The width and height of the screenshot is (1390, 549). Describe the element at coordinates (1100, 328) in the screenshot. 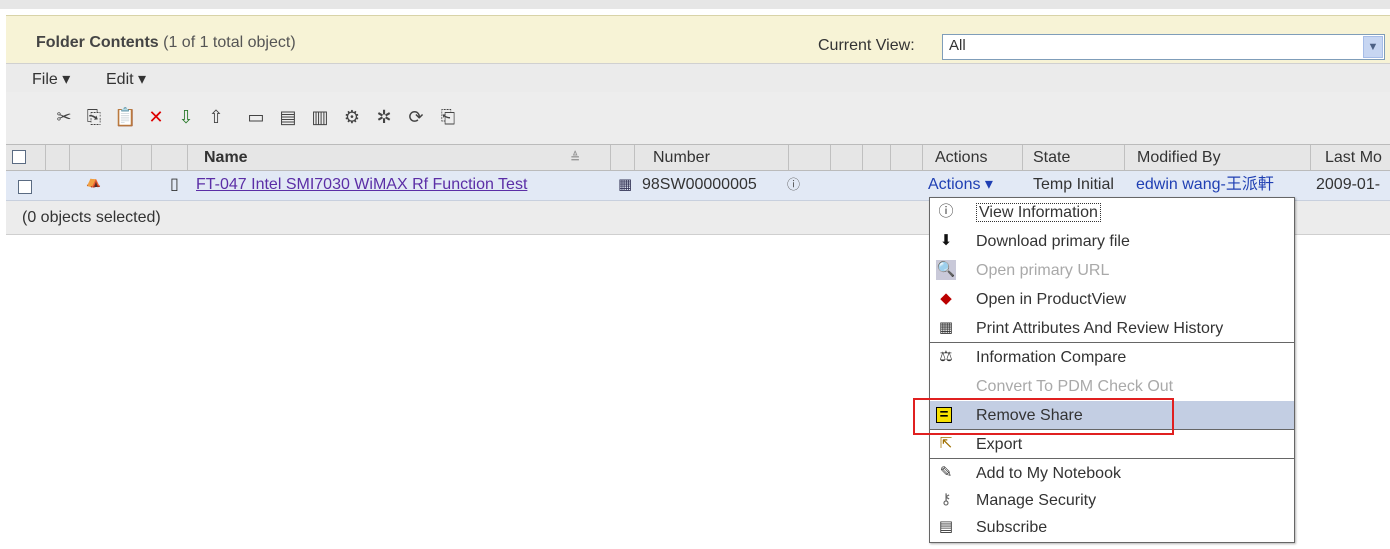

I see `menu-item-label: Print Attributes And Review History` at that location.